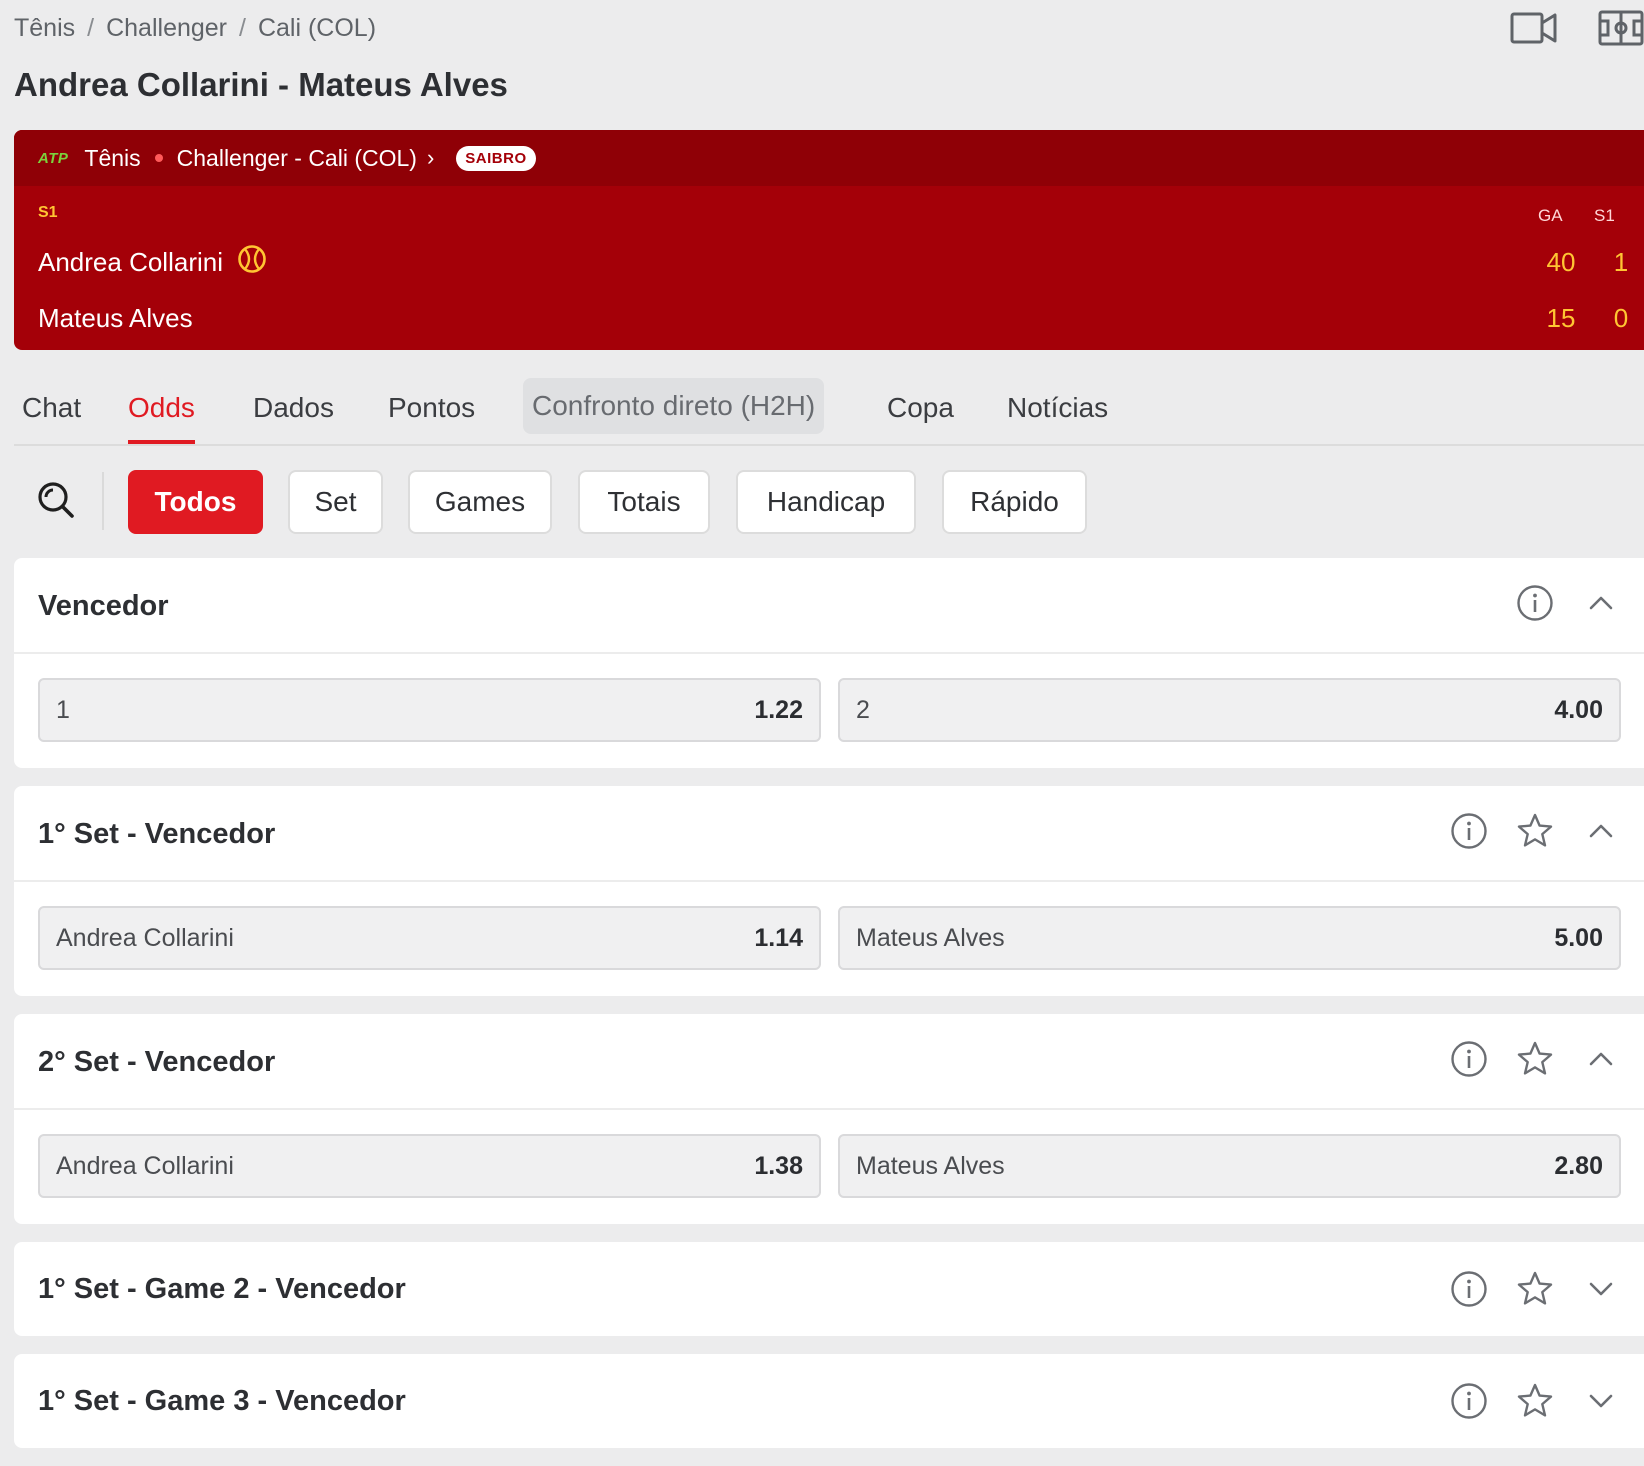  Describe the element at coordinates (1561, 317) in the screenshot. I see `player-game-score: 15` at that location.